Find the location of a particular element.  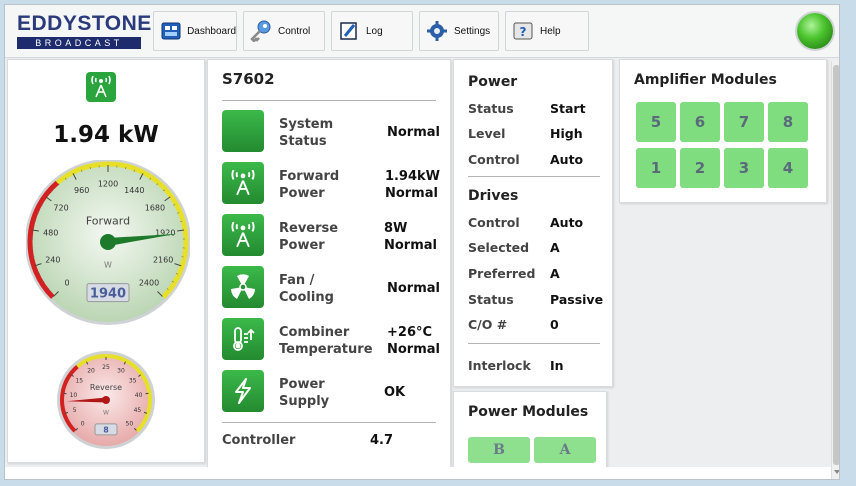

system-status-icon is located at coordinates (243, 131).